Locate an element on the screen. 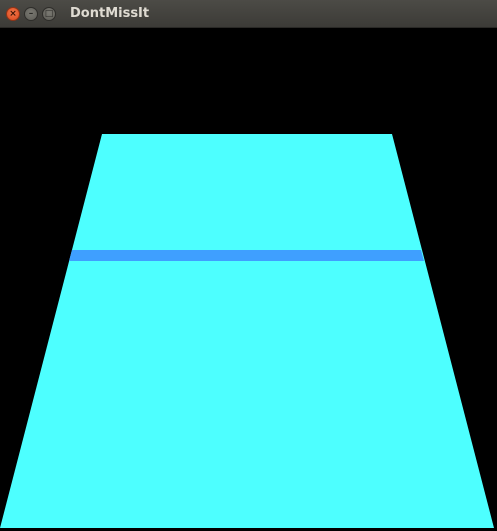 The image size is (497, 531). title-bar: × – □ DontMissIt is located at coordinates (248, 14).